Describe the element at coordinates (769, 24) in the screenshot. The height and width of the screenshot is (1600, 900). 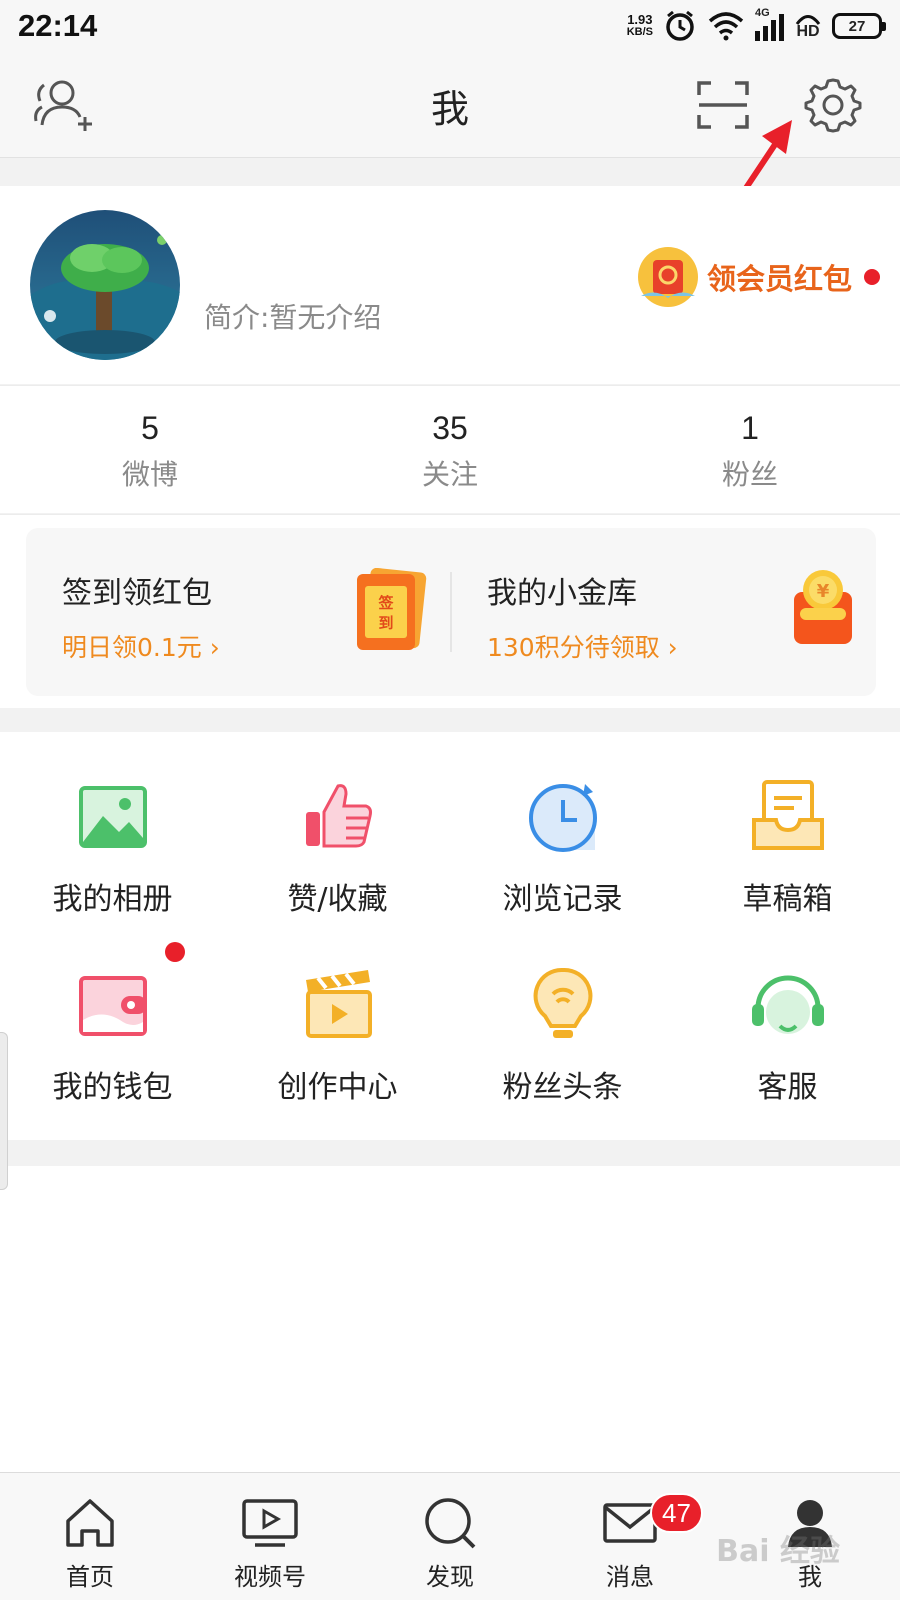
I see `cellular-signal: 4G` at that location.